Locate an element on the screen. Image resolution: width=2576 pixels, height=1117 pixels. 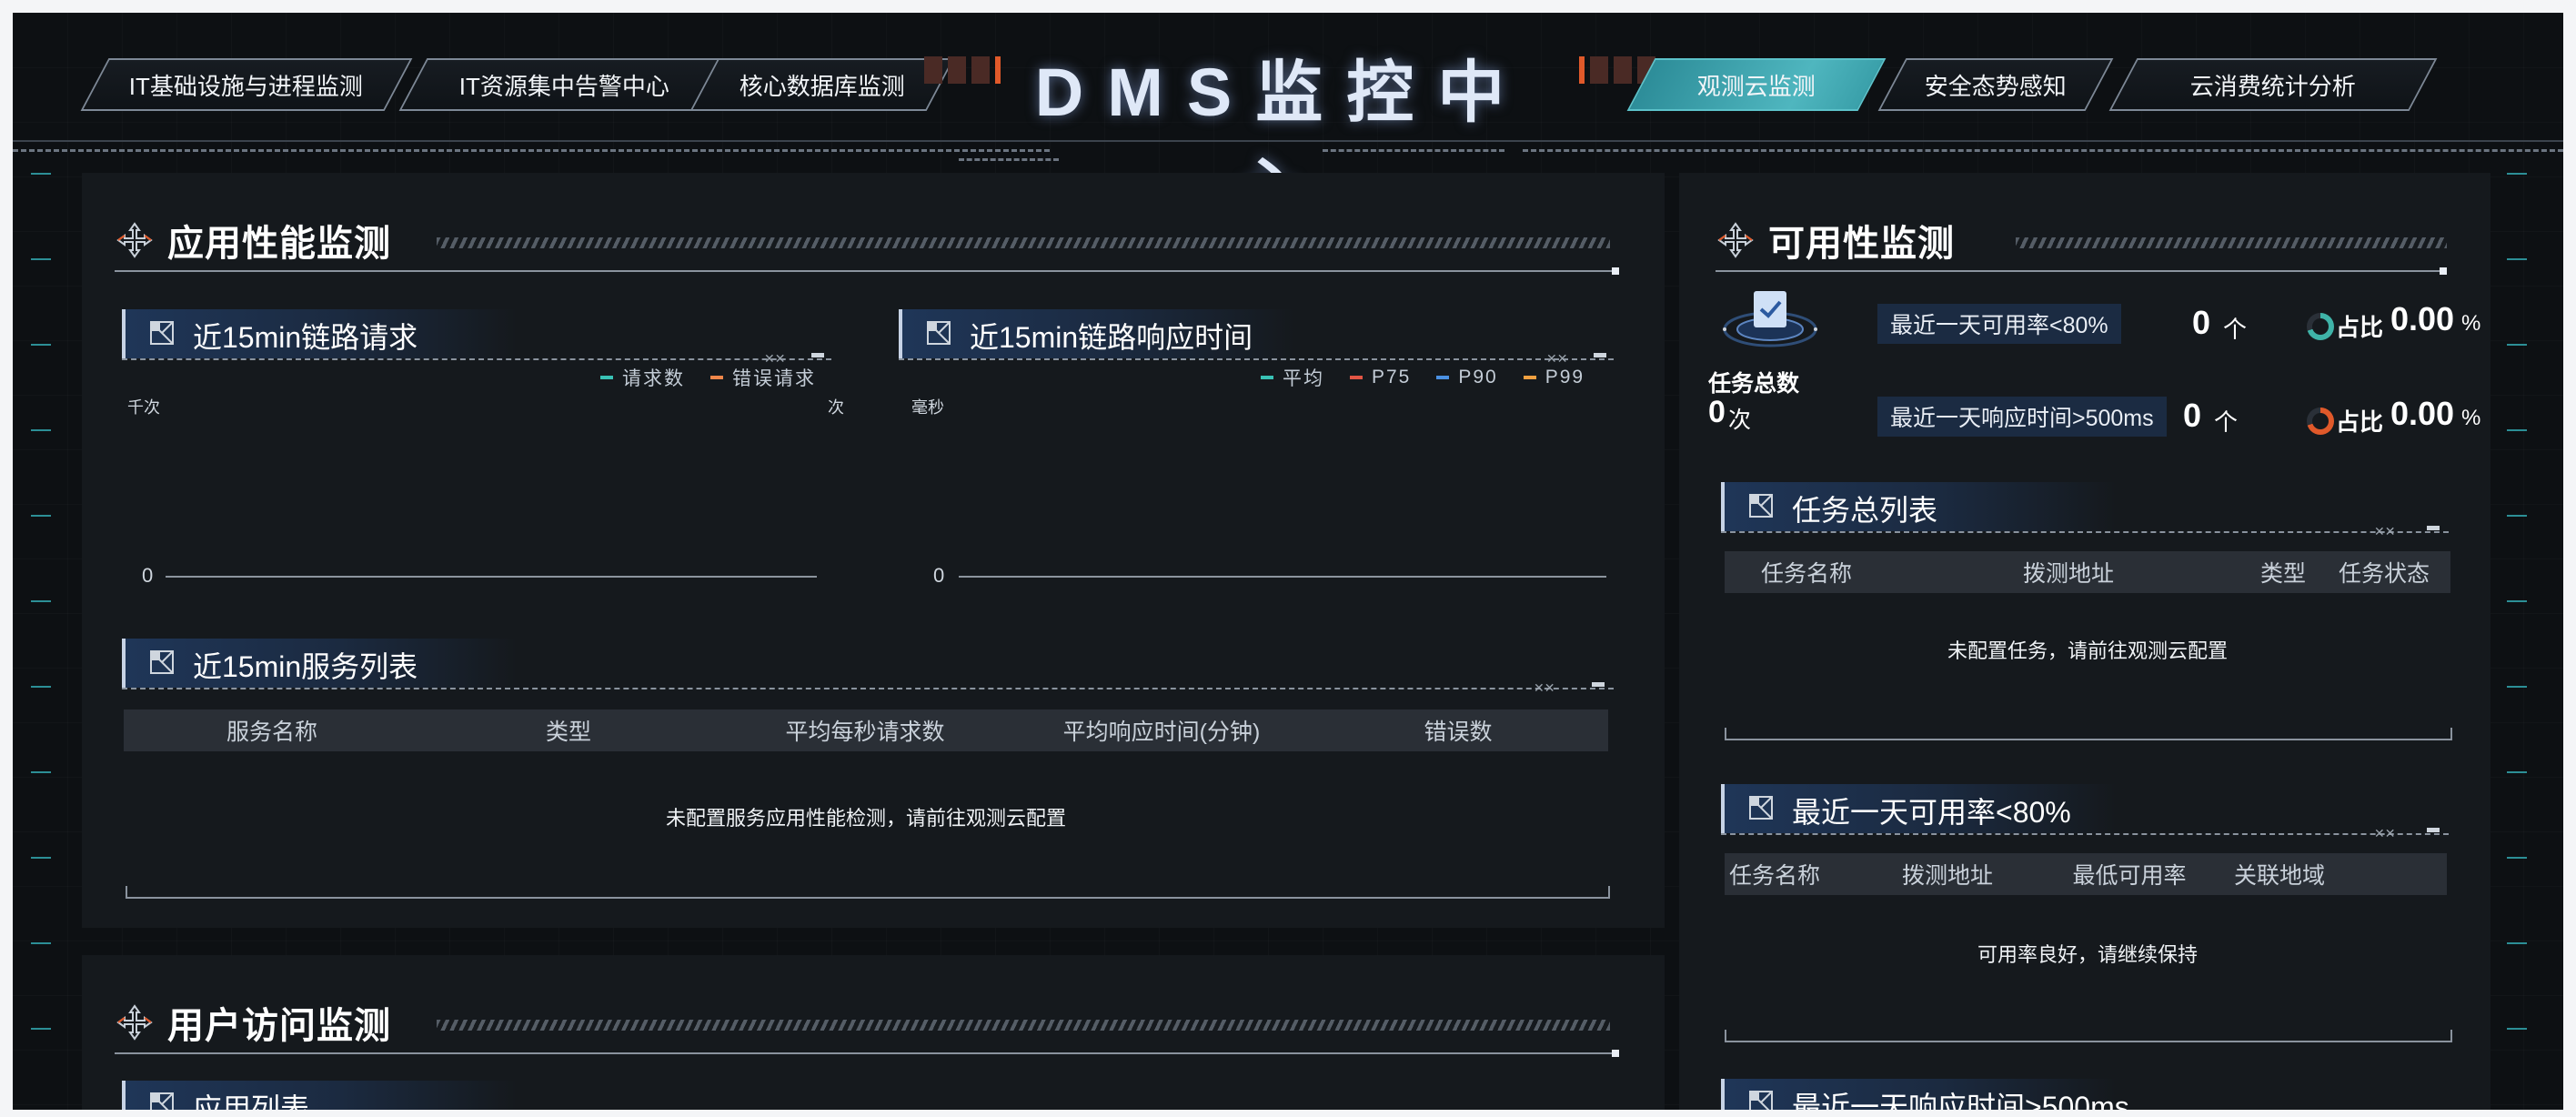
stat-ratio-value: 0.00 is located at coordinates (2422, 318).